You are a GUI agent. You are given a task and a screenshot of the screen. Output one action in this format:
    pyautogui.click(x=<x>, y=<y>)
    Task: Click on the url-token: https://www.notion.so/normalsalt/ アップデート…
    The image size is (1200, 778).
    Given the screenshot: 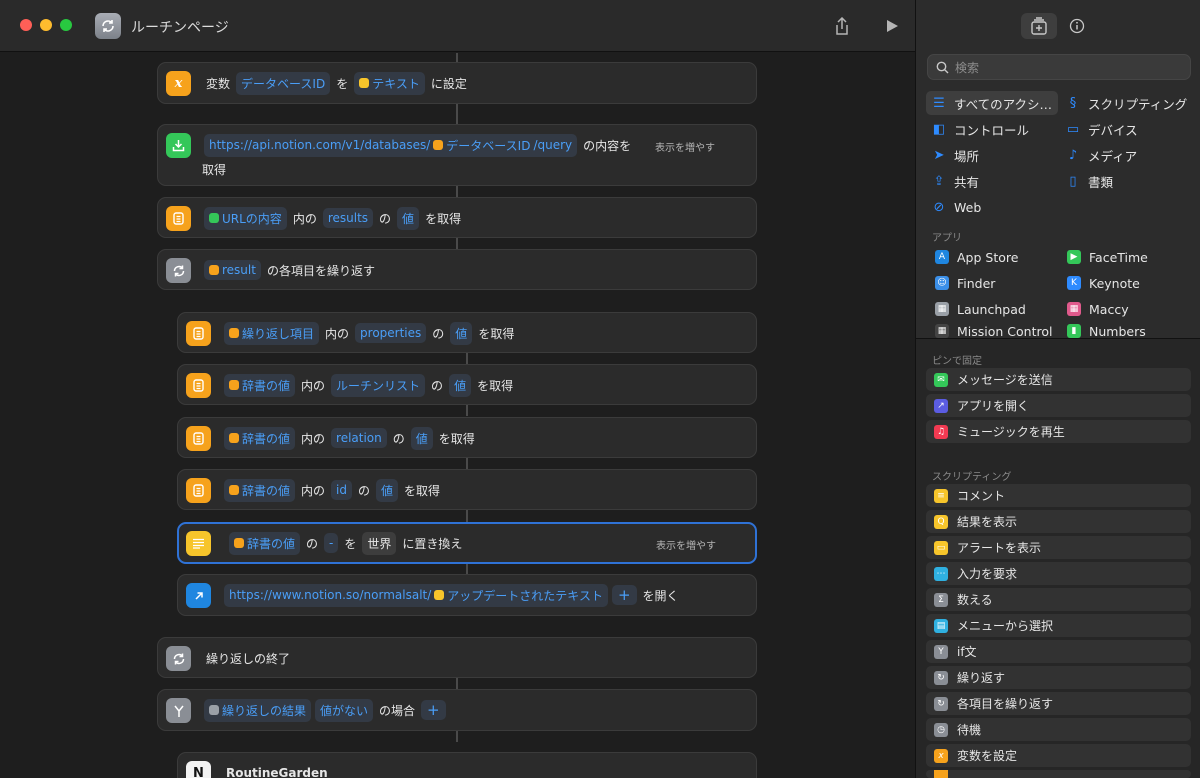 What is the action you would take?
    pyautogui.click(x=416, y=595)
    